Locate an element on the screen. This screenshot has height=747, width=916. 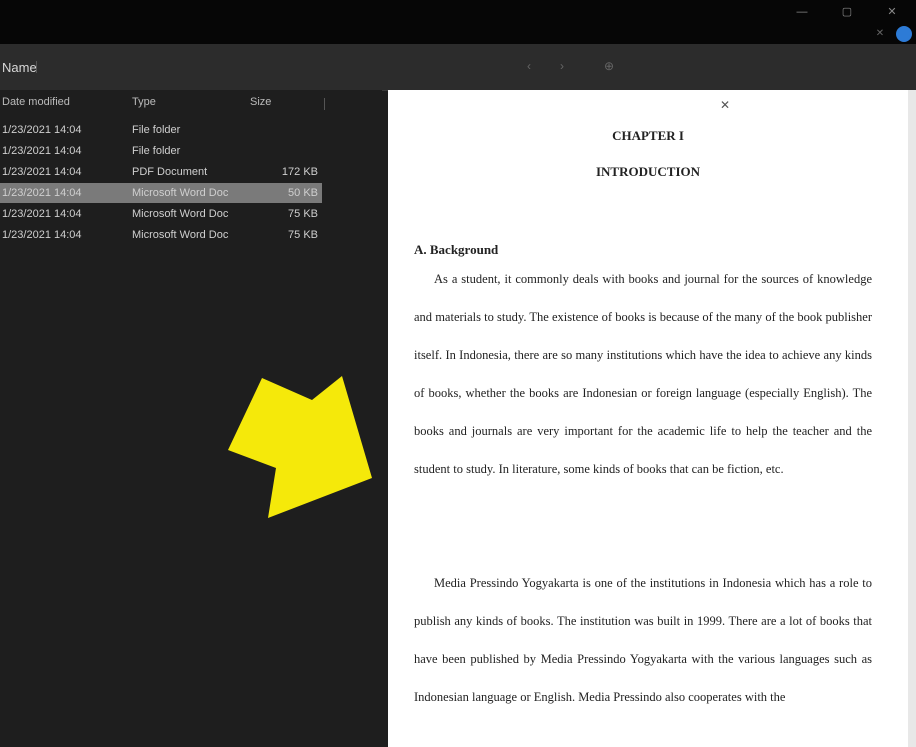
arrow-shape is located at coordinates (300, 447).